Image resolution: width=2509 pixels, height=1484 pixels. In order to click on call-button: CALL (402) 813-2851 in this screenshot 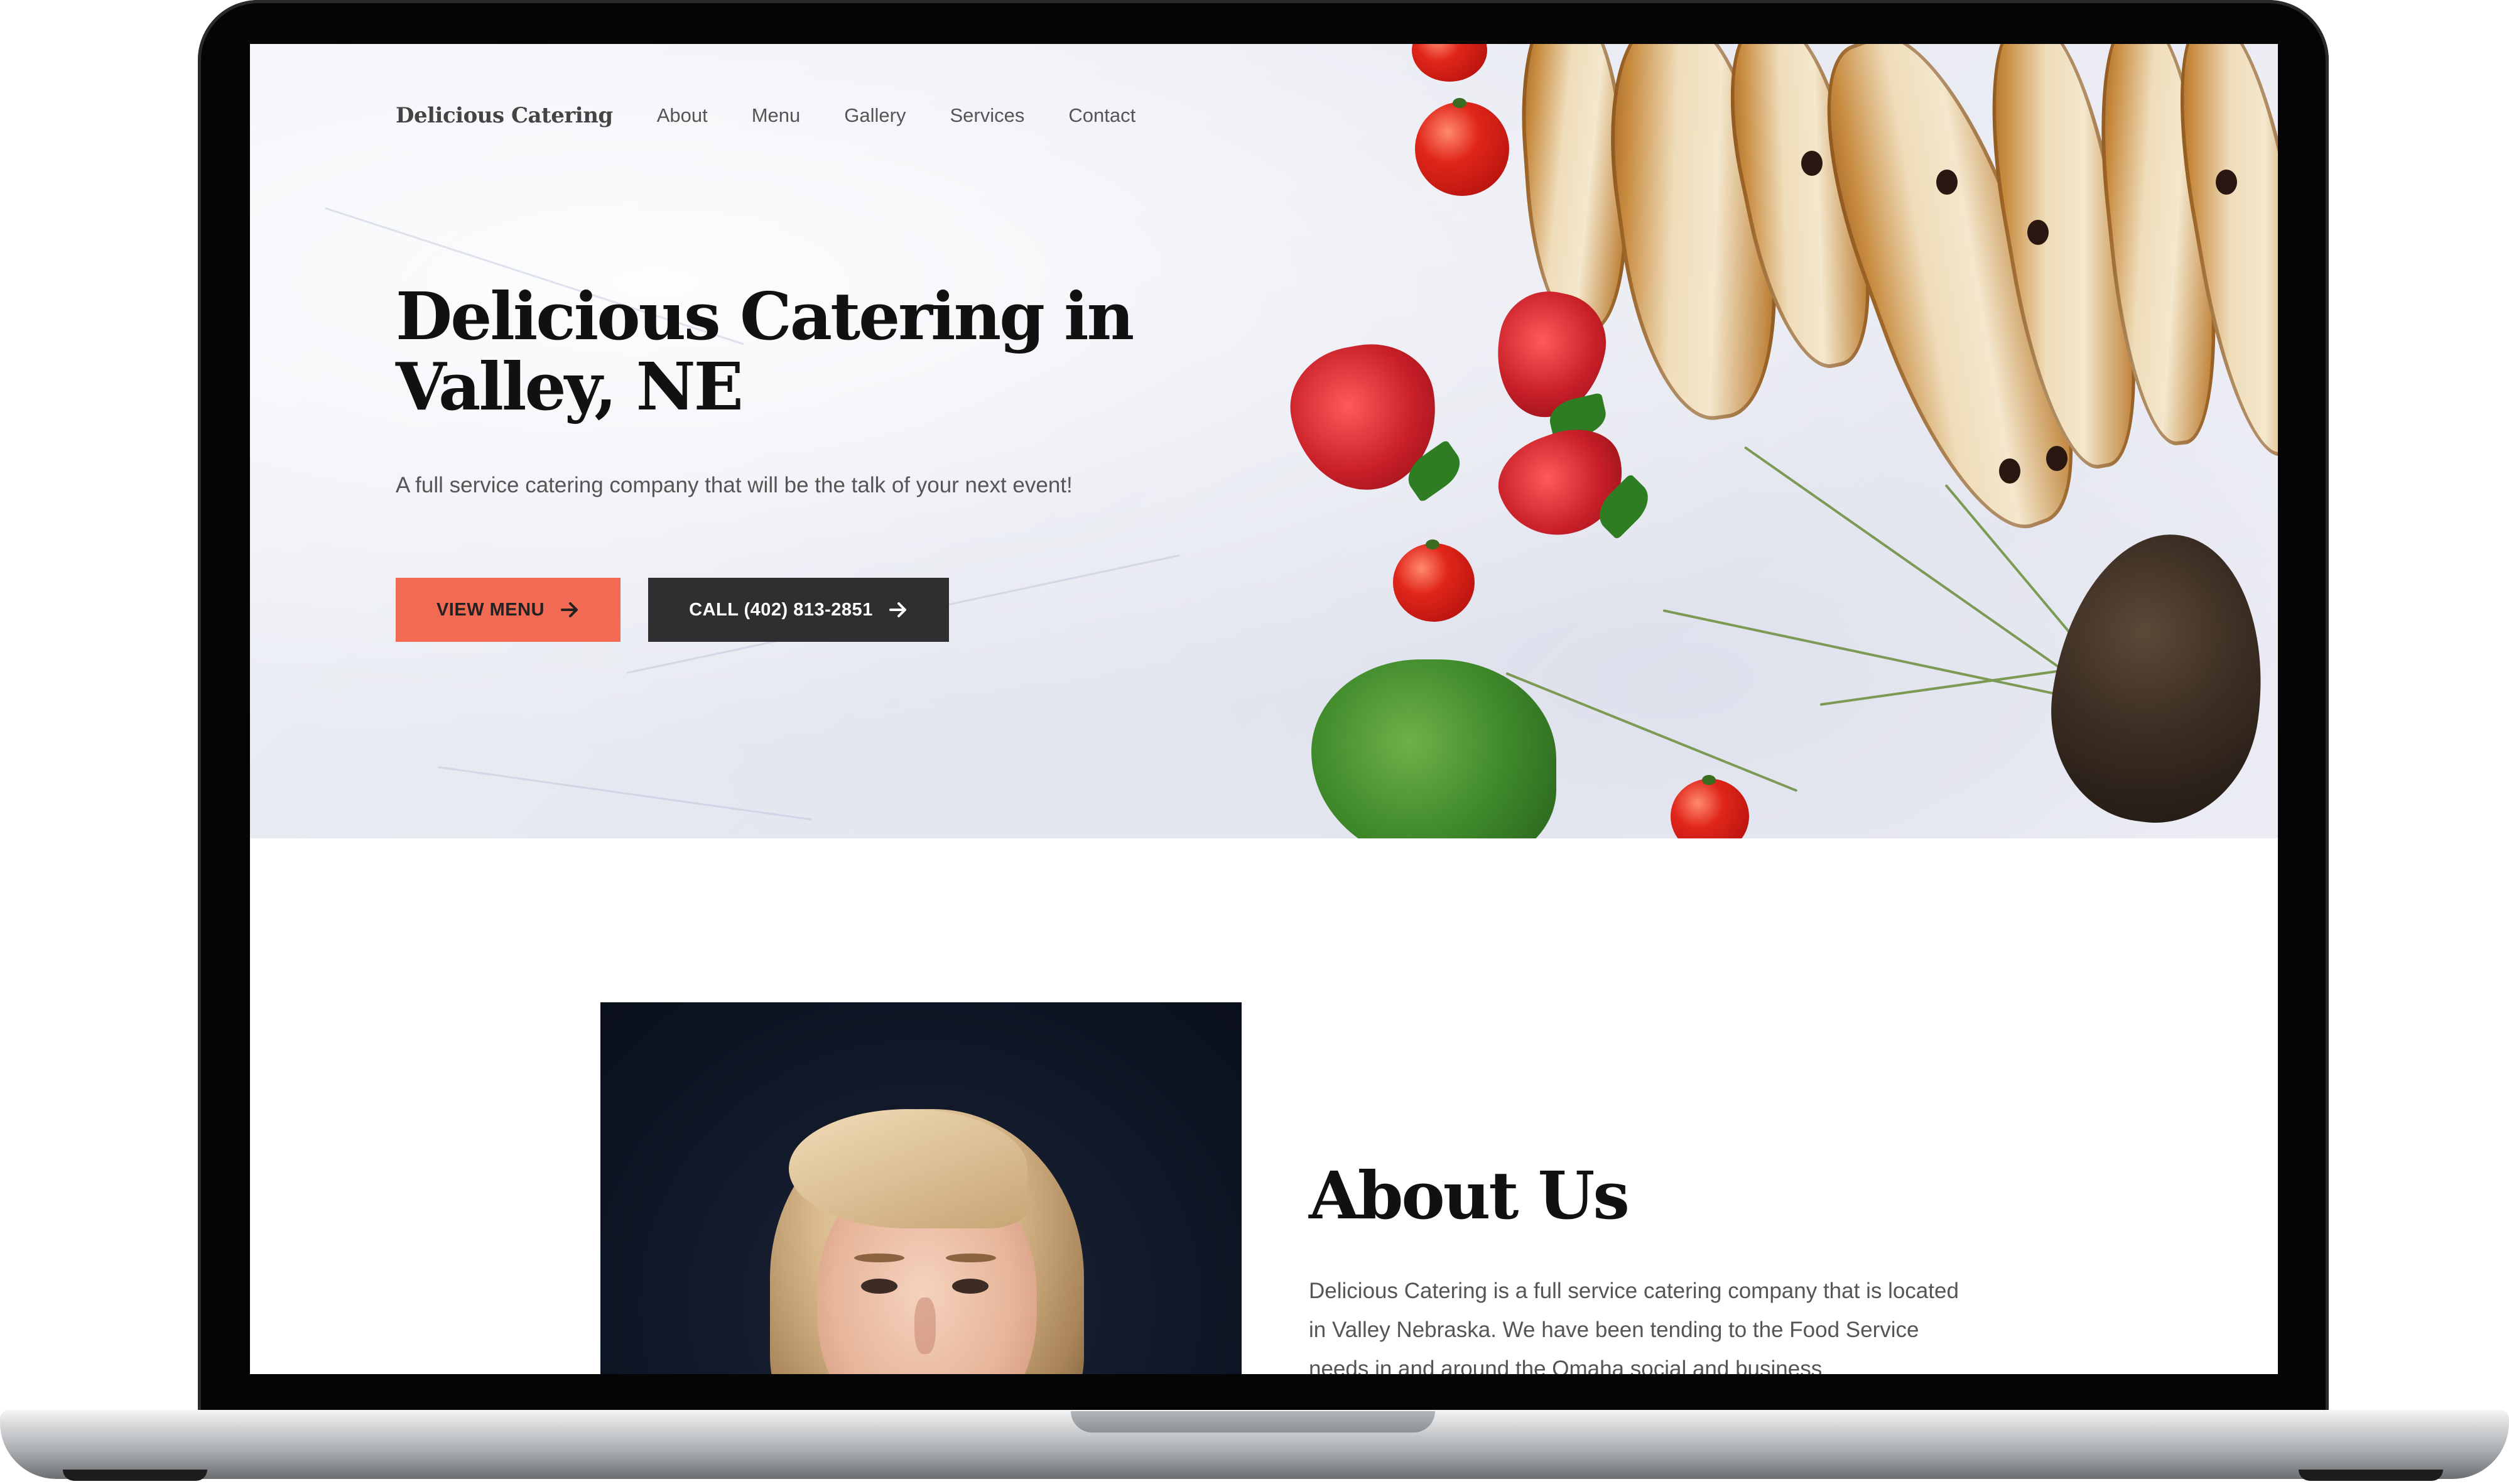, I will do `click(798, 610)`.